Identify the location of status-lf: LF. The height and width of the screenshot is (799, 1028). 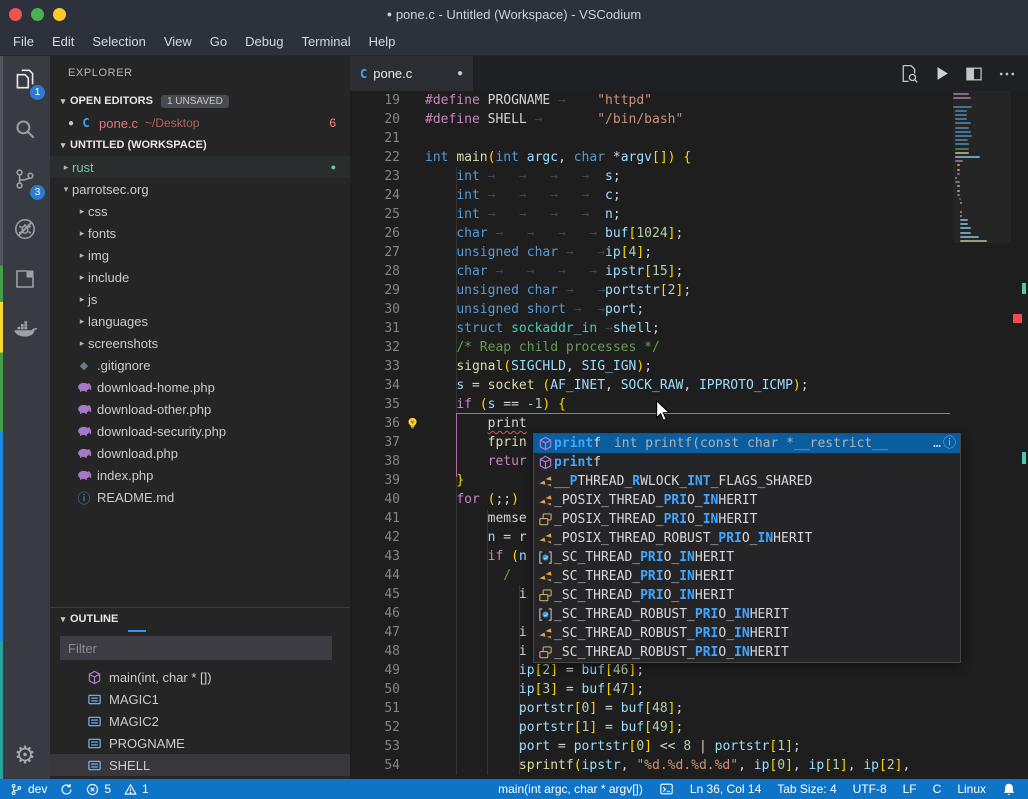
(910, 789).